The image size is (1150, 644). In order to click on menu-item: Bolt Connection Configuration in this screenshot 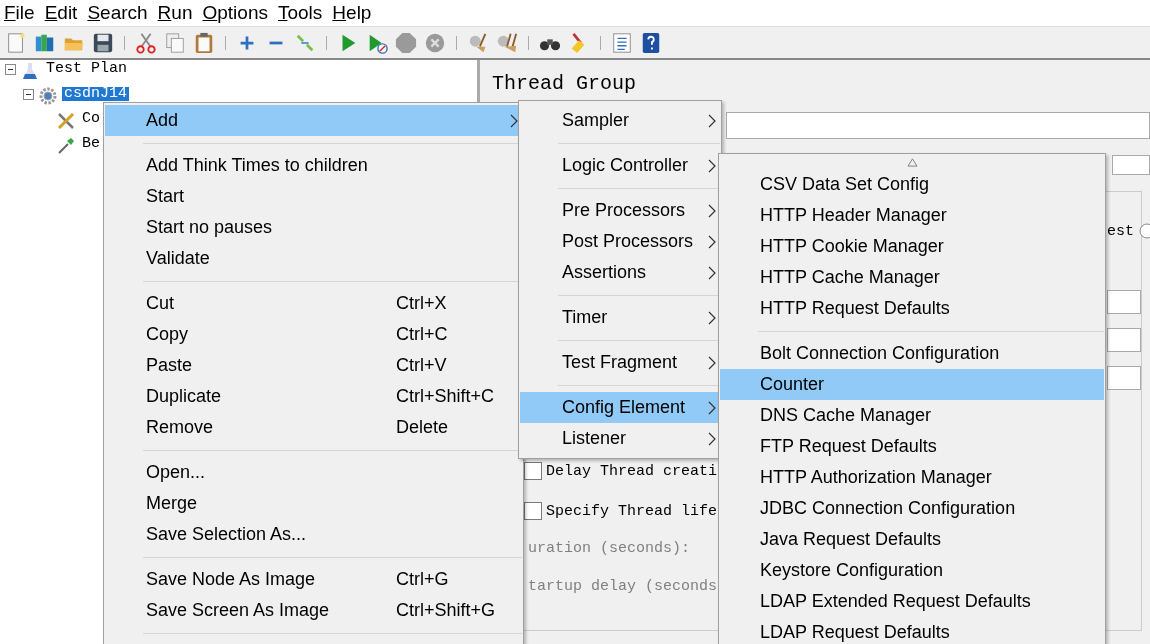, I will do `click(912, 353)`.